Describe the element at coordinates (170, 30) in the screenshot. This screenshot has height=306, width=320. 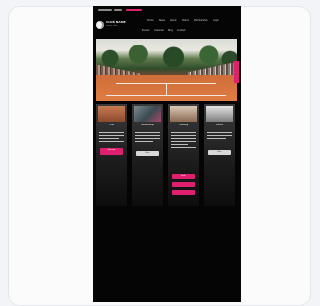
I see `nav-item: Blog` at that location.